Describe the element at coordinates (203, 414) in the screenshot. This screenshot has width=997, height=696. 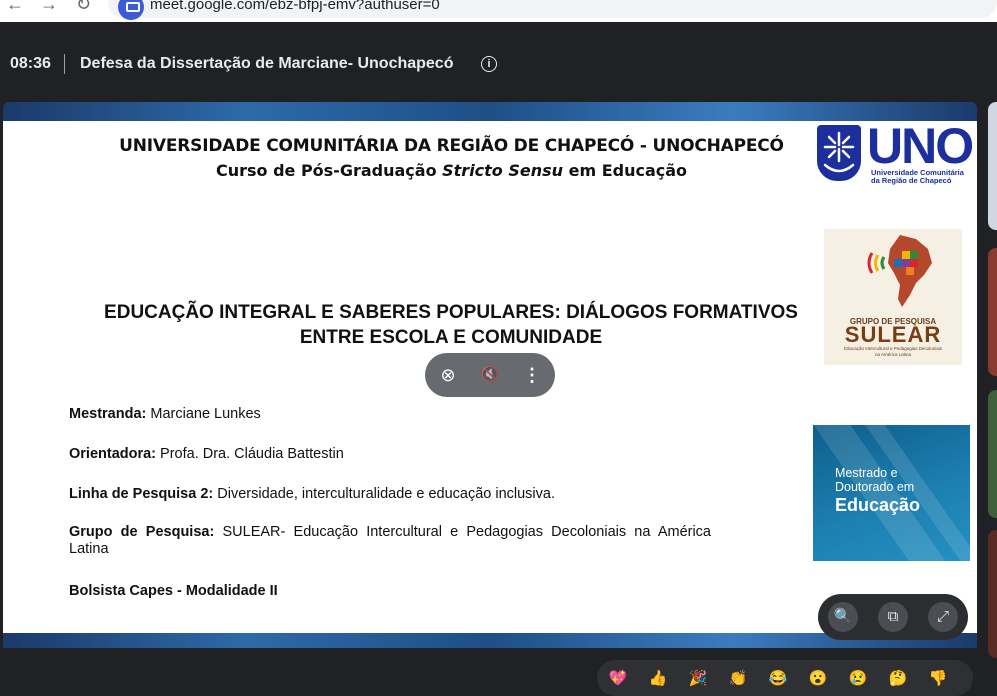
I see `mestranda-value: Marciane Lunkes` at that location.